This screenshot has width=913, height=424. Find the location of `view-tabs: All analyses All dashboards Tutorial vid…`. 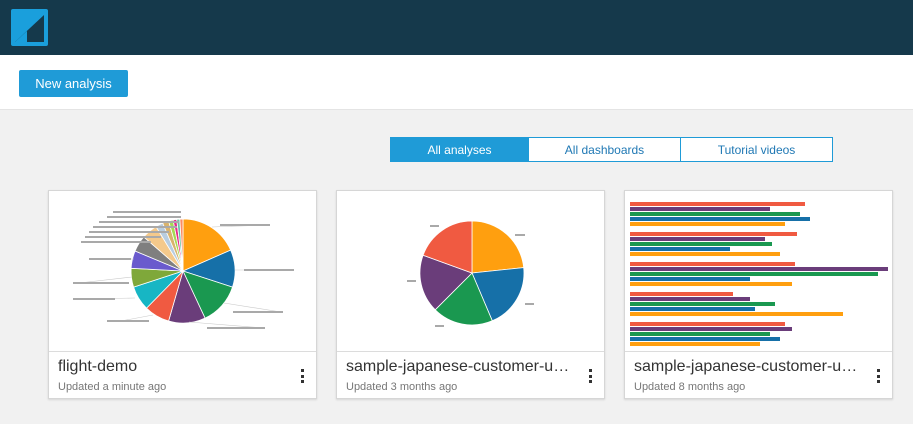

view-tabs: All analyses All dashboards Tutorial vid… is located at coordinates (611, 149).